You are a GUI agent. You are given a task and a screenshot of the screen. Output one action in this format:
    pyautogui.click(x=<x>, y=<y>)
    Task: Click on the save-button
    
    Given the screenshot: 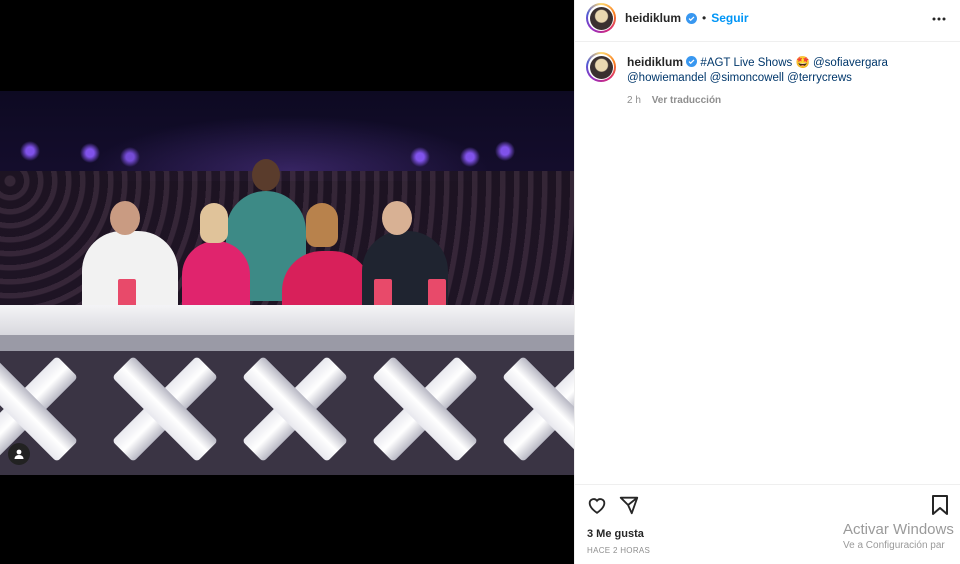 What is the action you would take?
    pyautogui.click(x=942, y=506)
    